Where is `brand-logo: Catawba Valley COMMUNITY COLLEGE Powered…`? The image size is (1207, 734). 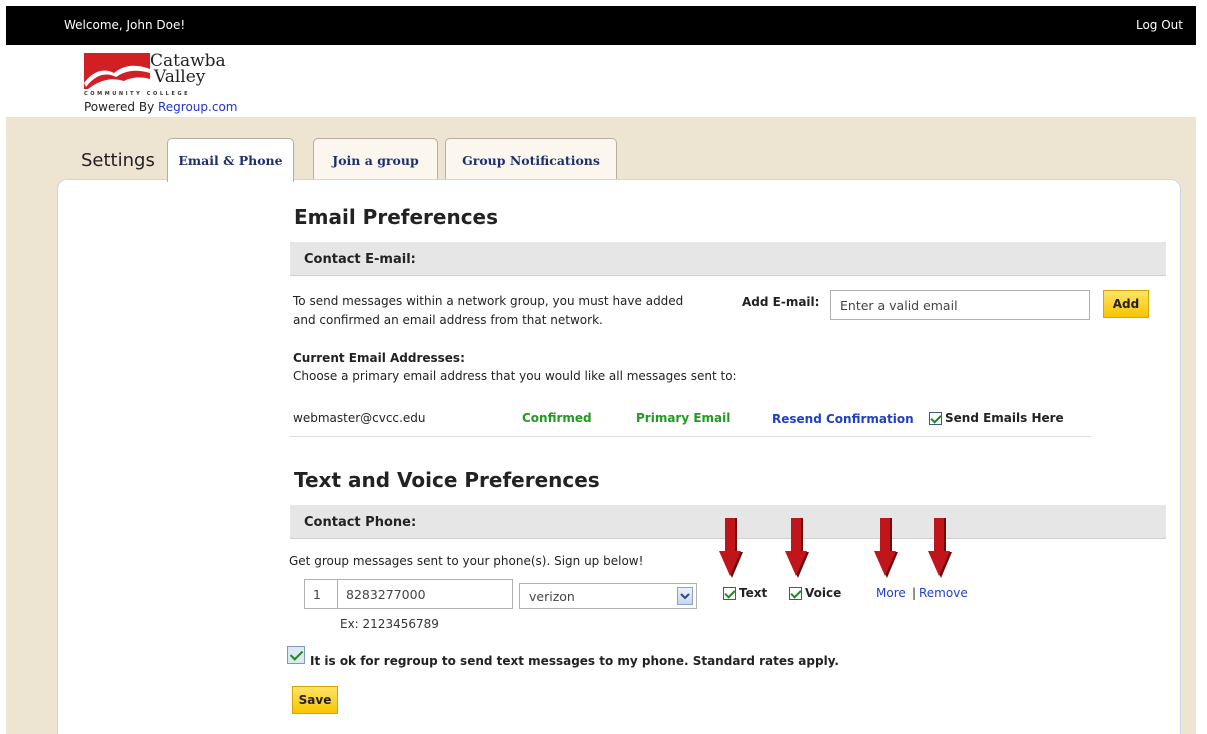 brand-logo: Catawba Valley COMMUNITY COLLEGE Powered… is located at coordinates (184, 84).